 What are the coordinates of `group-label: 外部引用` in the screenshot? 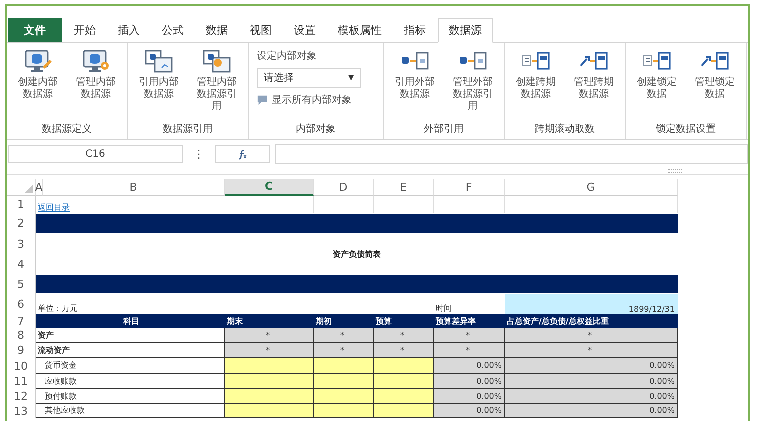 It's located at (444, 129).